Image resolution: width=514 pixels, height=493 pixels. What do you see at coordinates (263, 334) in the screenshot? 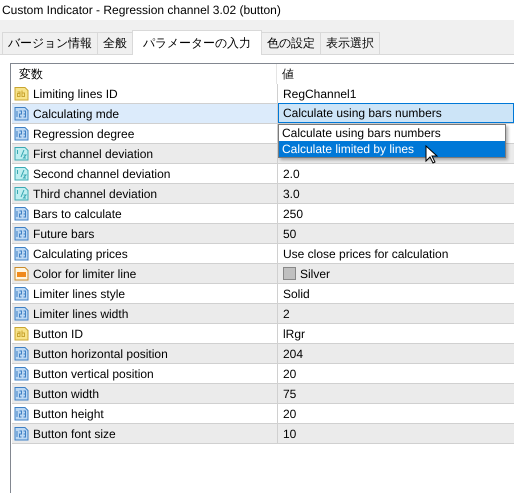
I see `table-row: Button ID lRgr` at bounding box center [263, 334].